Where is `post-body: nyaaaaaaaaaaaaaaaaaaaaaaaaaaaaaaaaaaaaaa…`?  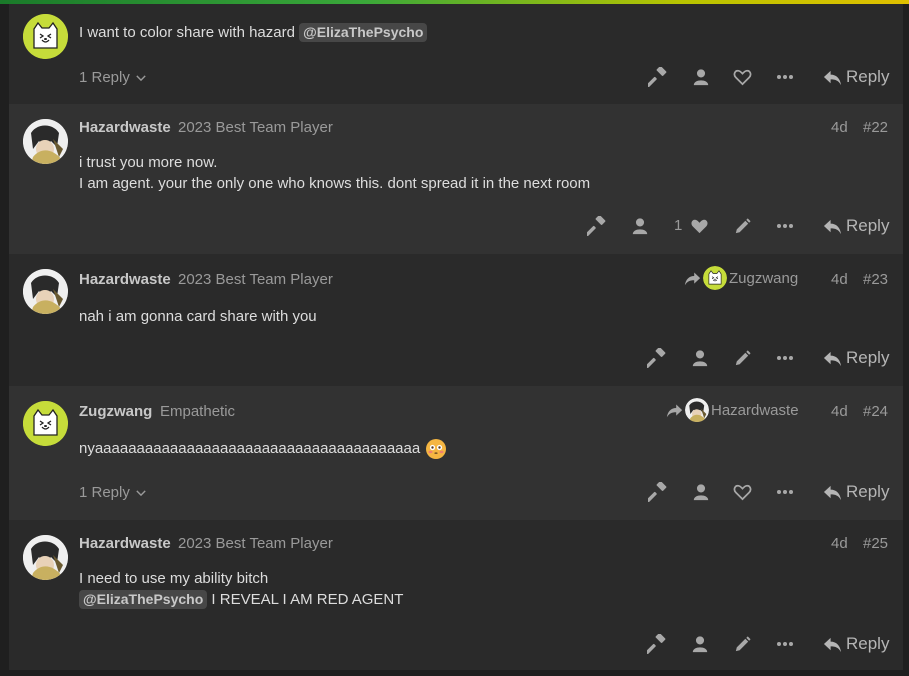 post-body: nyaaaaaaaaaaaaaaaaaaaaaaaaaaaaaaaaaaaaaa… is located at coordinates (263, 449).